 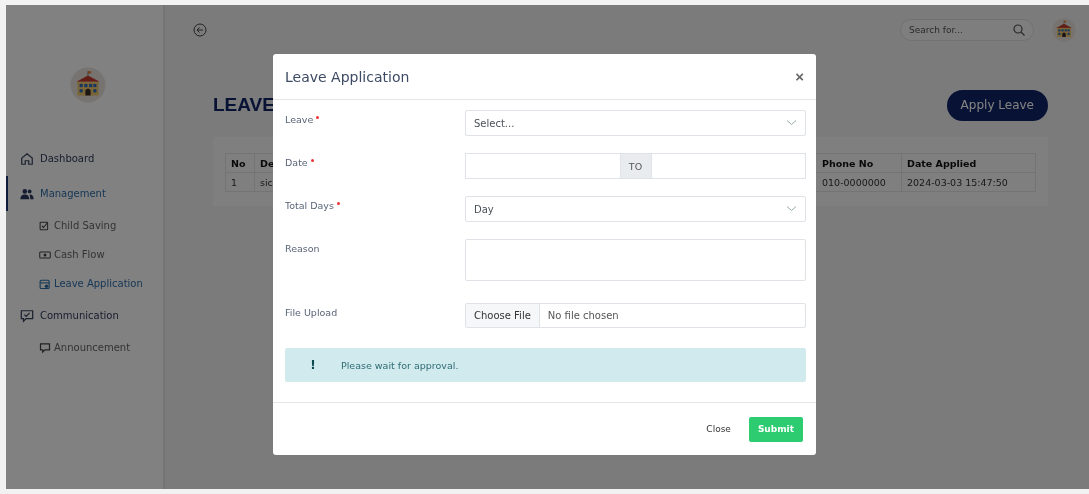 What do you see at coordinates (968, 182) in the screenshot?
I see `table-cell: 2024-03-03 15:47:50` at bounding box center [968, 182].